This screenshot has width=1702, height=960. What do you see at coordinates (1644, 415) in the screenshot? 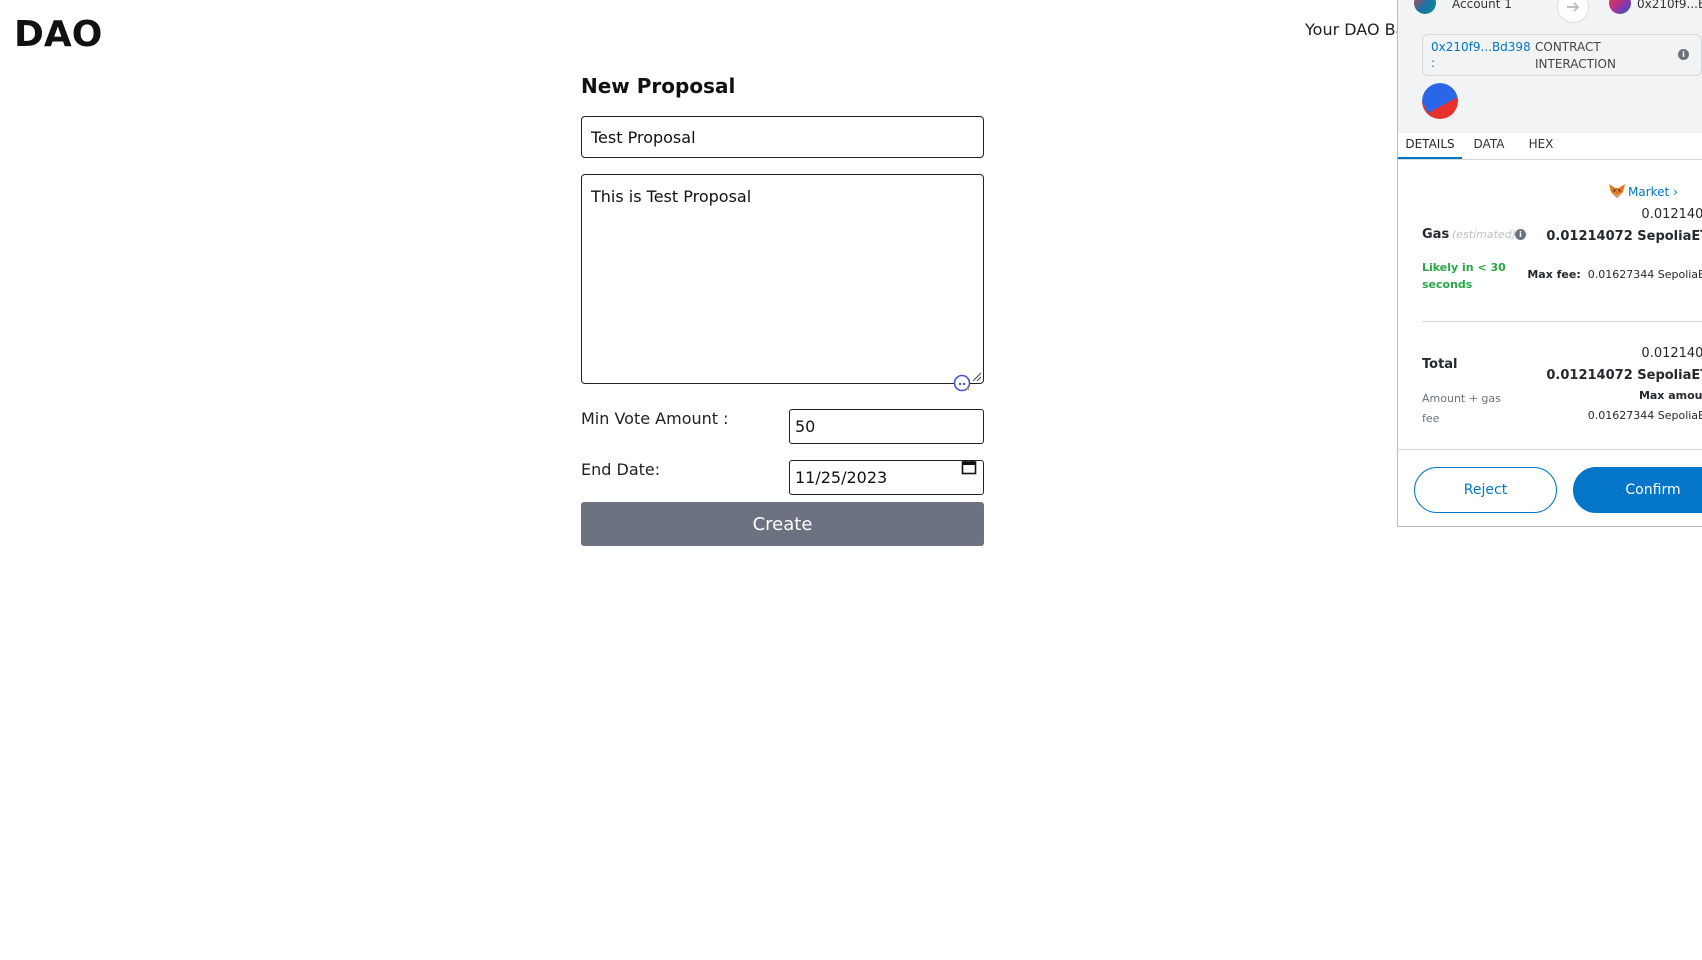
I see `max-amount-value: 0.01627344 SepoliaETH` at bounding box center [1644, 415].